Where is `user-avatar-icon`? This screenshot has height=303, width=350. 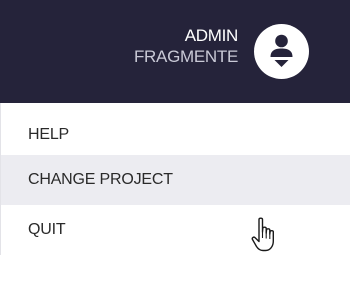 user-avatar-icon is located at coordinates (281, 51).